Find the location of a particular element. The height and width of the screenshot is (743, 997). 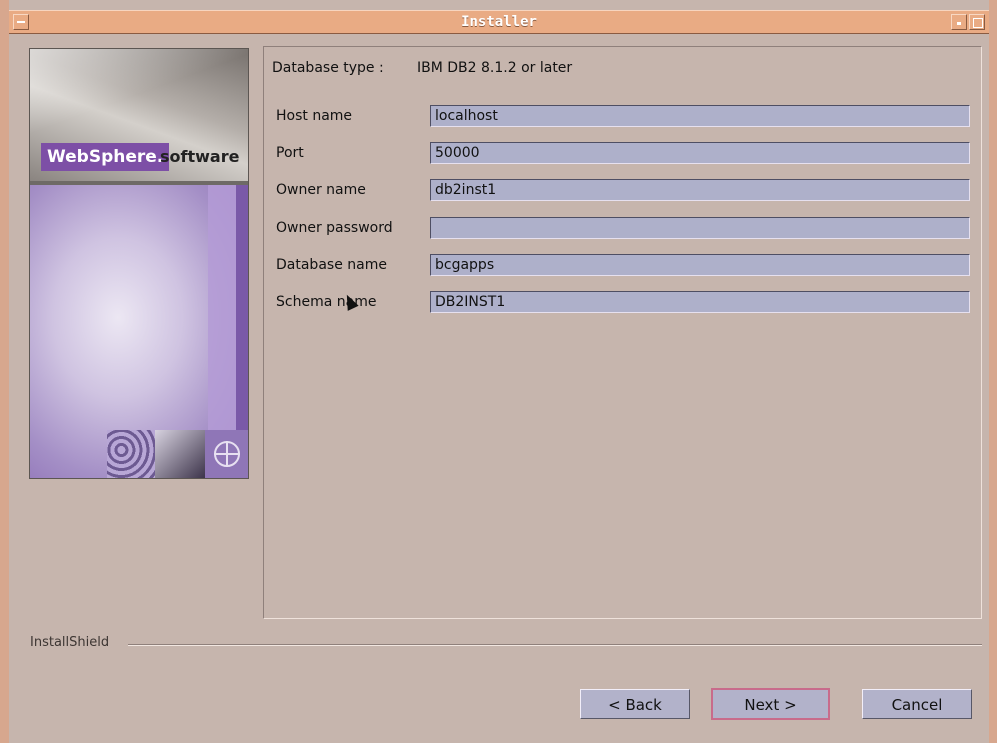

owner-password-label: Owner password is located at coordinates (334, 228).